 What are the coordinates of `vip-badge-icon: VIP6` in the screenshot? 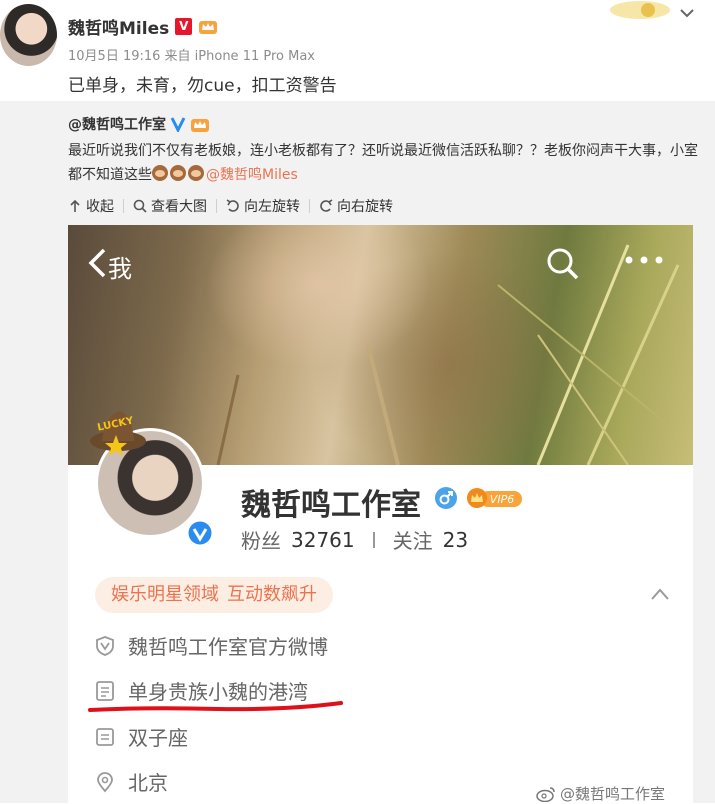 It's located at (494, 498).